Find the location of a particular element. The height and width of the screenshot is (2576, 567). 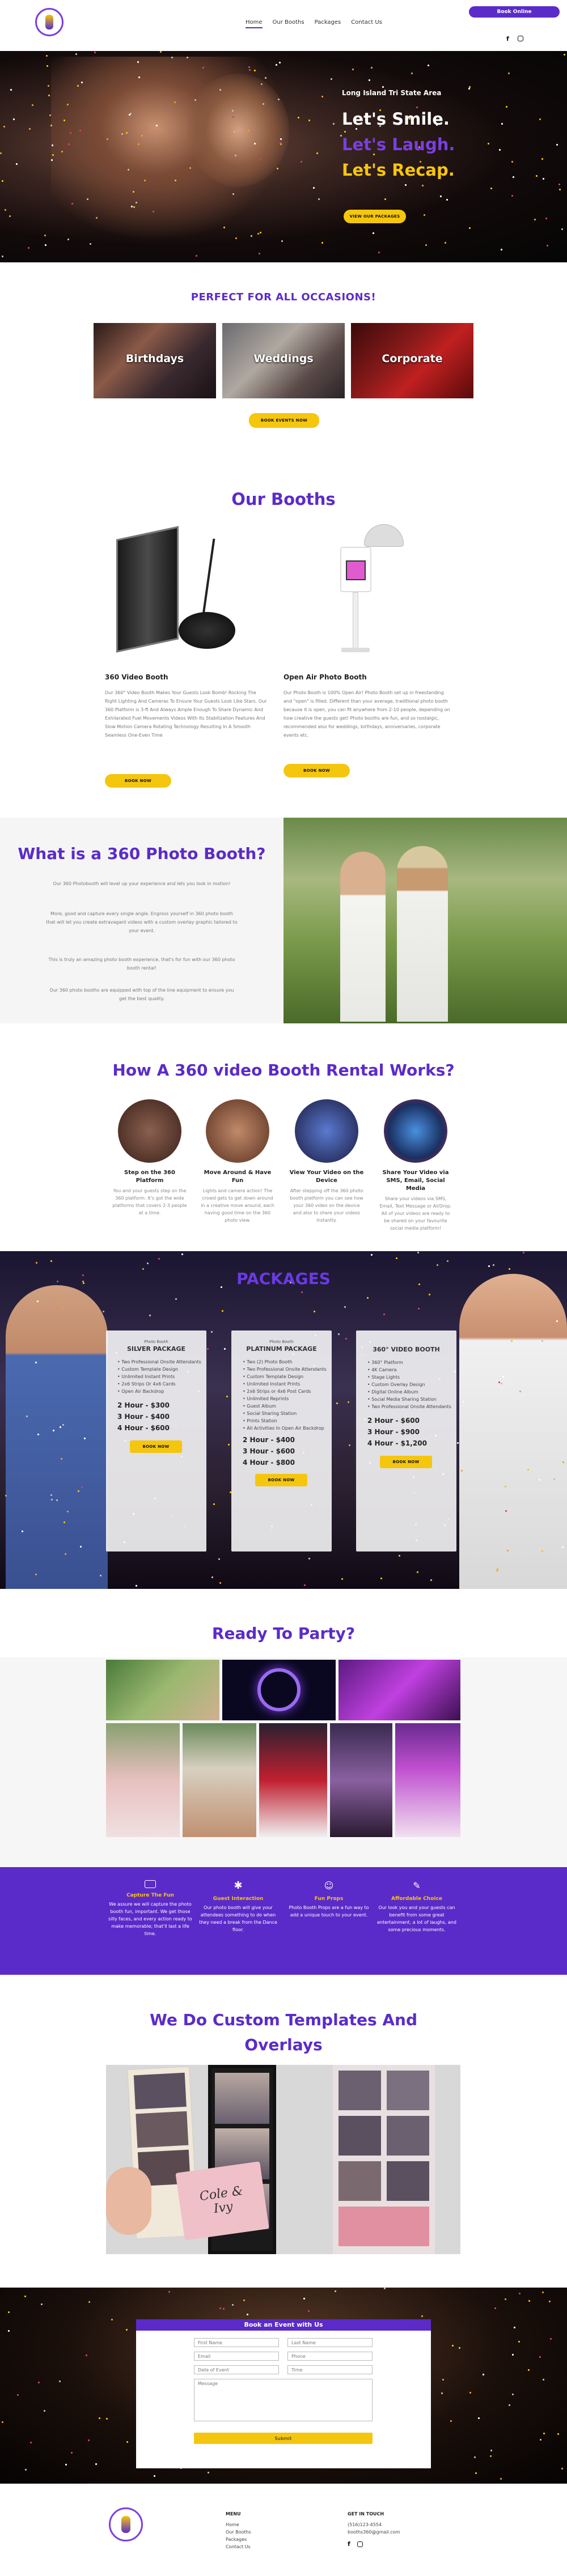

occasion-card-label: Corporate is located at coordinates (412, 358).